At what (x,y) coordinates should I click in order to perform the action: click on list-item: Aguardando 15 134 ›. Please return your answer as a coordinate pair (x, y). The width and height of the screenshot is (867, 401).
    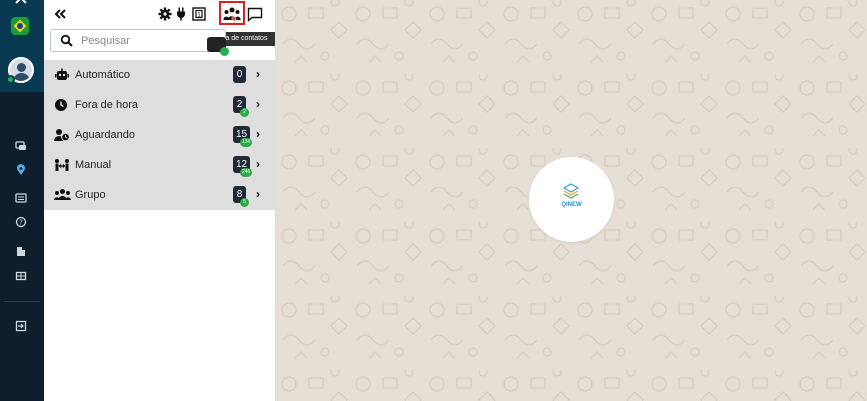
    Looking at the image, I should click on (159, 135).